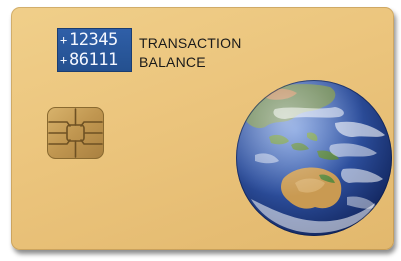 The image size is (401, 261). I want to click on lcd-balance-value: 86111, so click(93, 60).